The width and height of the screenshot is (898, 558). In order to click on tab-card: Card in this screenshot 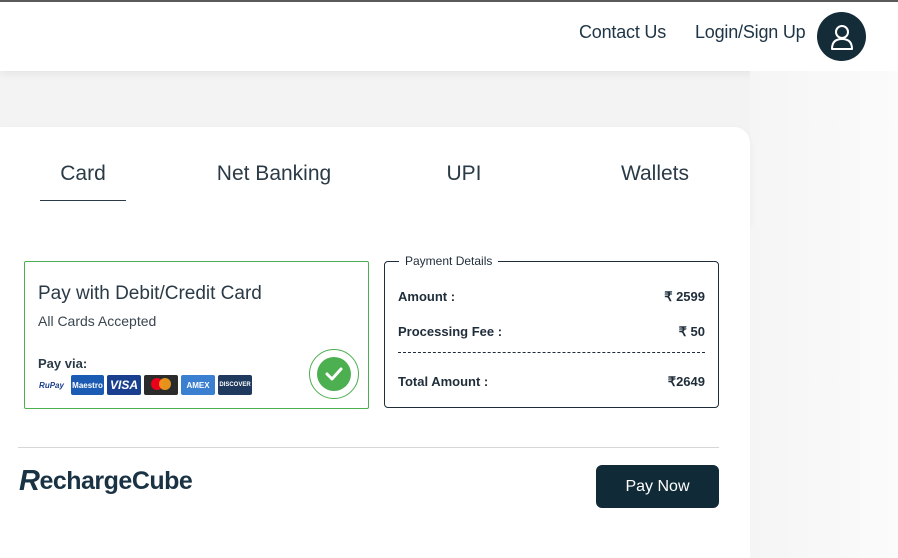, I will do `click(83, 174)`.